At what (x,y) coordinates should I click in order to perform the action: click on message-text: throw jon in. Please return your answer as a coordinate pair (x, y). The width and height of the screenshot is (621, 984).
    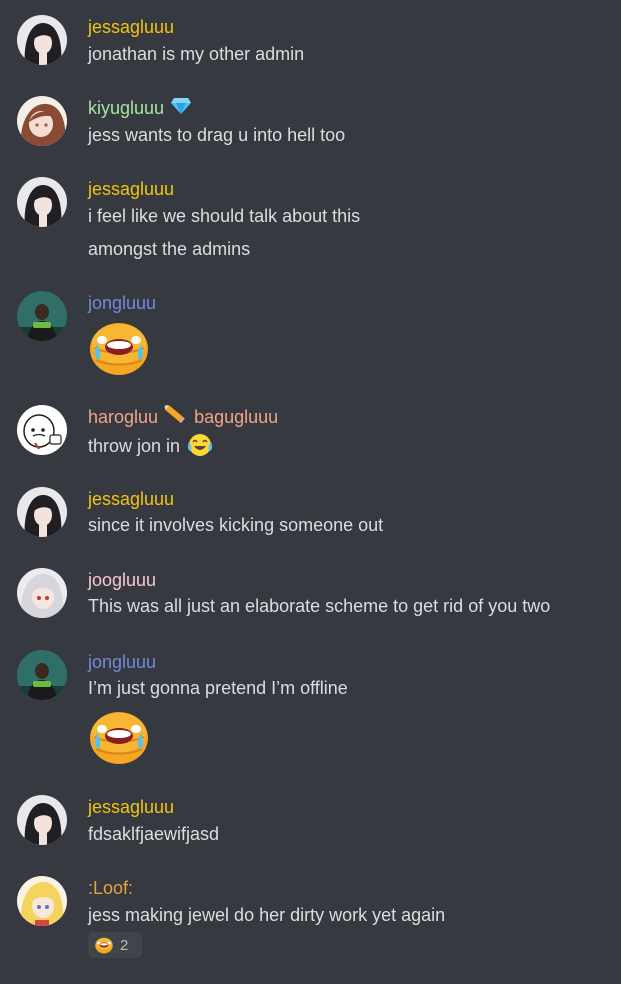
    Looking at the image, I should click on (150, 445).